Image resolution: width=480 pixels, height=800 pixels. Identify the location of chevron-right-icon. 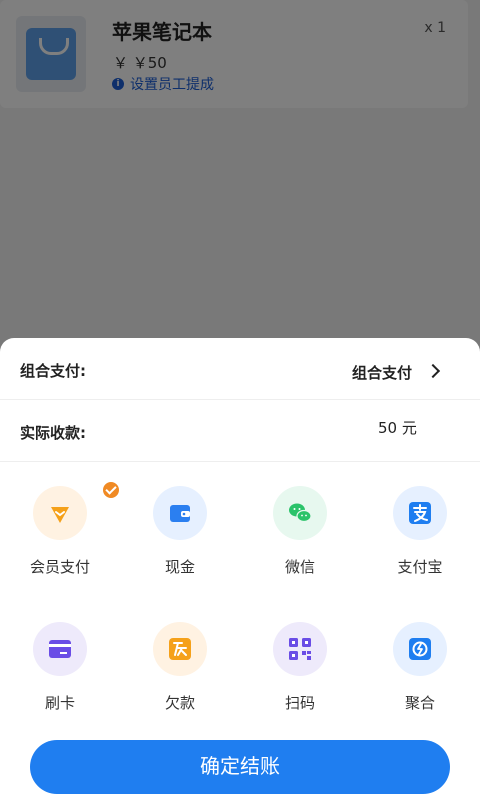
(433, 371).